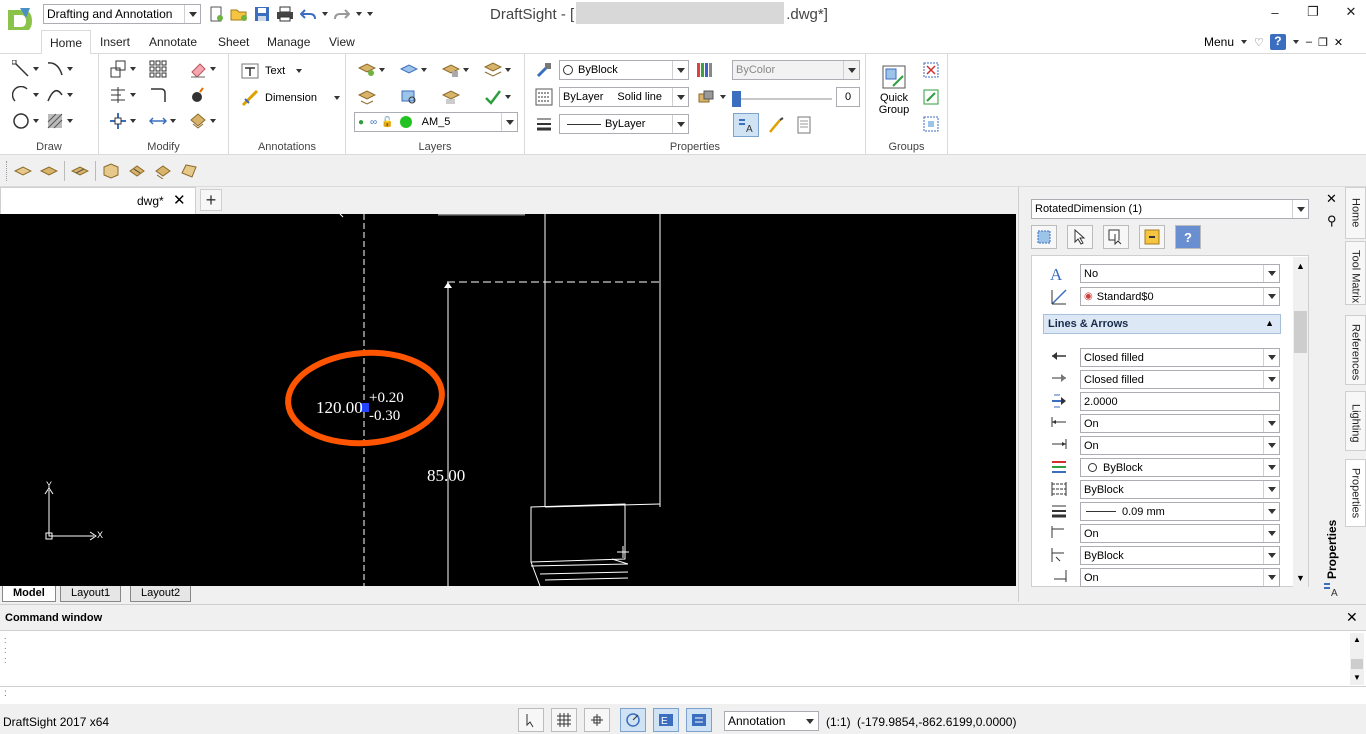 Image resolution: width=1366 pixels, height=734 pixels. I want to click on transparency-color-select: ByColor, so click(796, 70).